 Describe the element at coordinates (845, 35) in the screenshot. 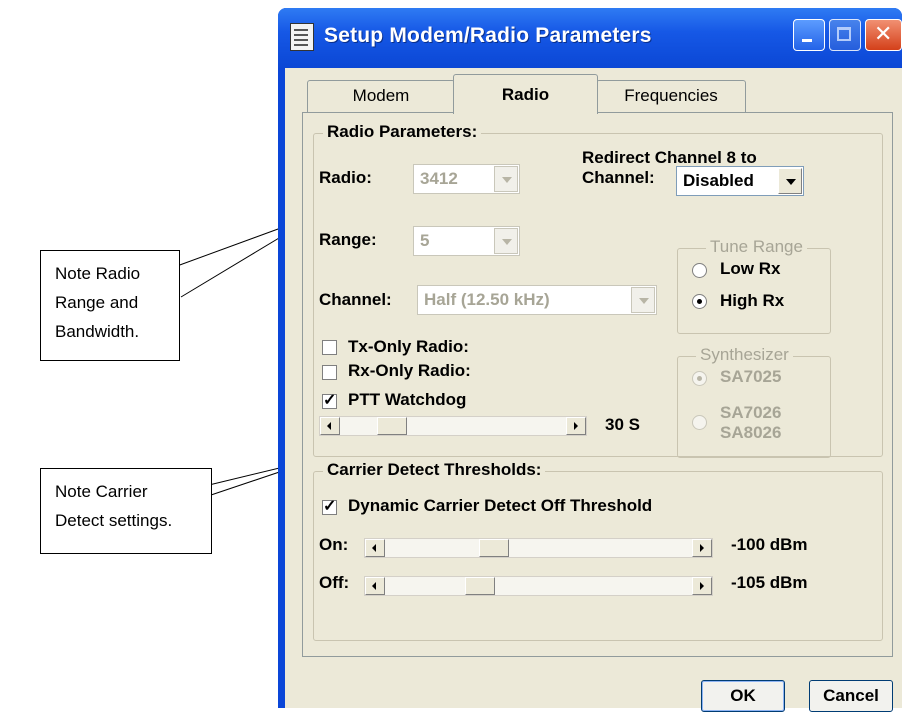

I see `maximize-button` at that location.